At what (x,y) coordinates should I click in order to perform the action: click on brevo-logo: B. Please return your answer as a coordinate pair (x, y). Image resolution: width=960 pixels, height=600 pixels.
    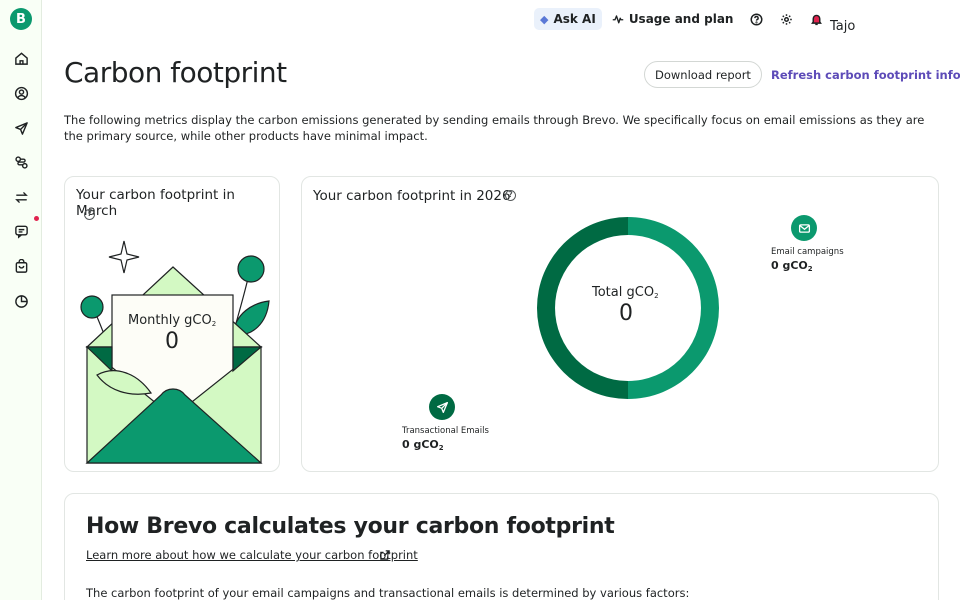
    Looking at the image, I should click on (21, 19).